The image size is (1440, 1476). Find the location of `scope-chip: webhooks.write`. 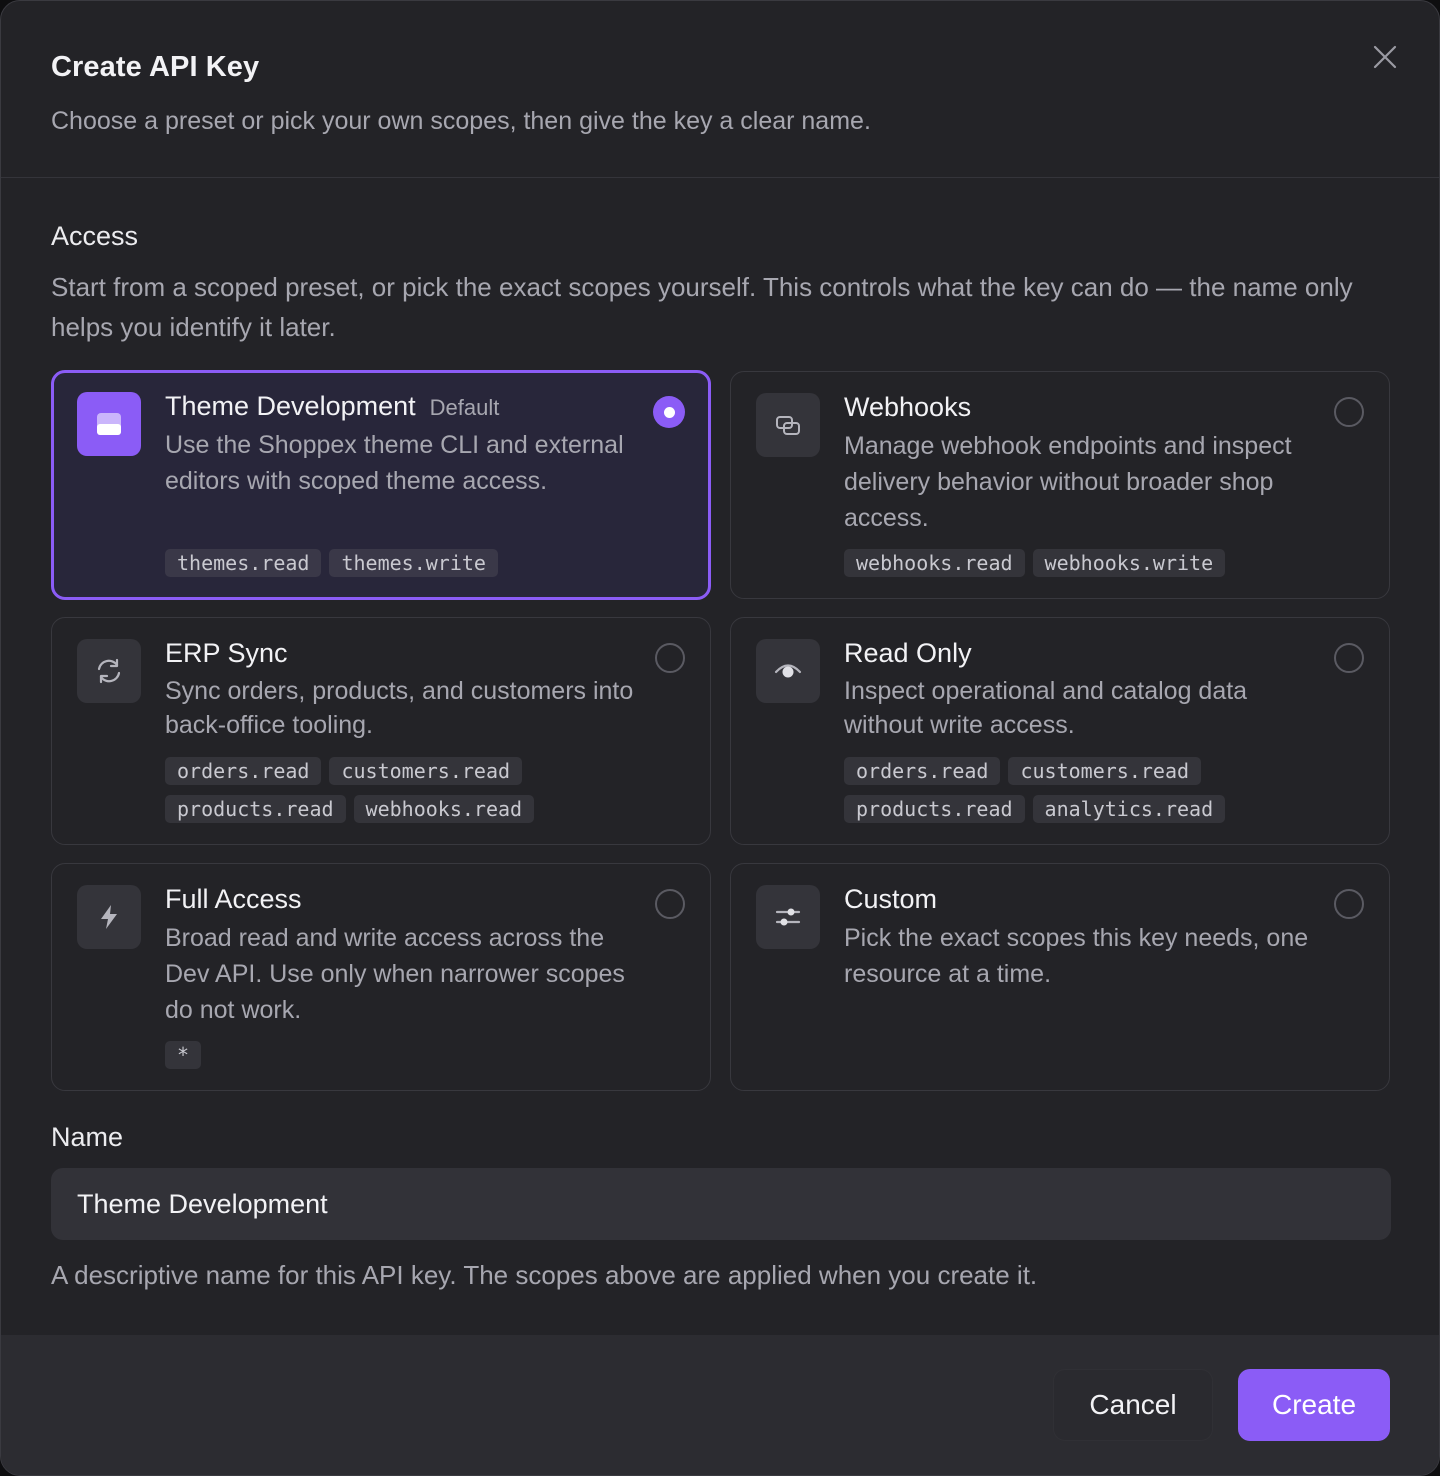

scope-chip: webhooks.write is located at coordinates (1129, 563).